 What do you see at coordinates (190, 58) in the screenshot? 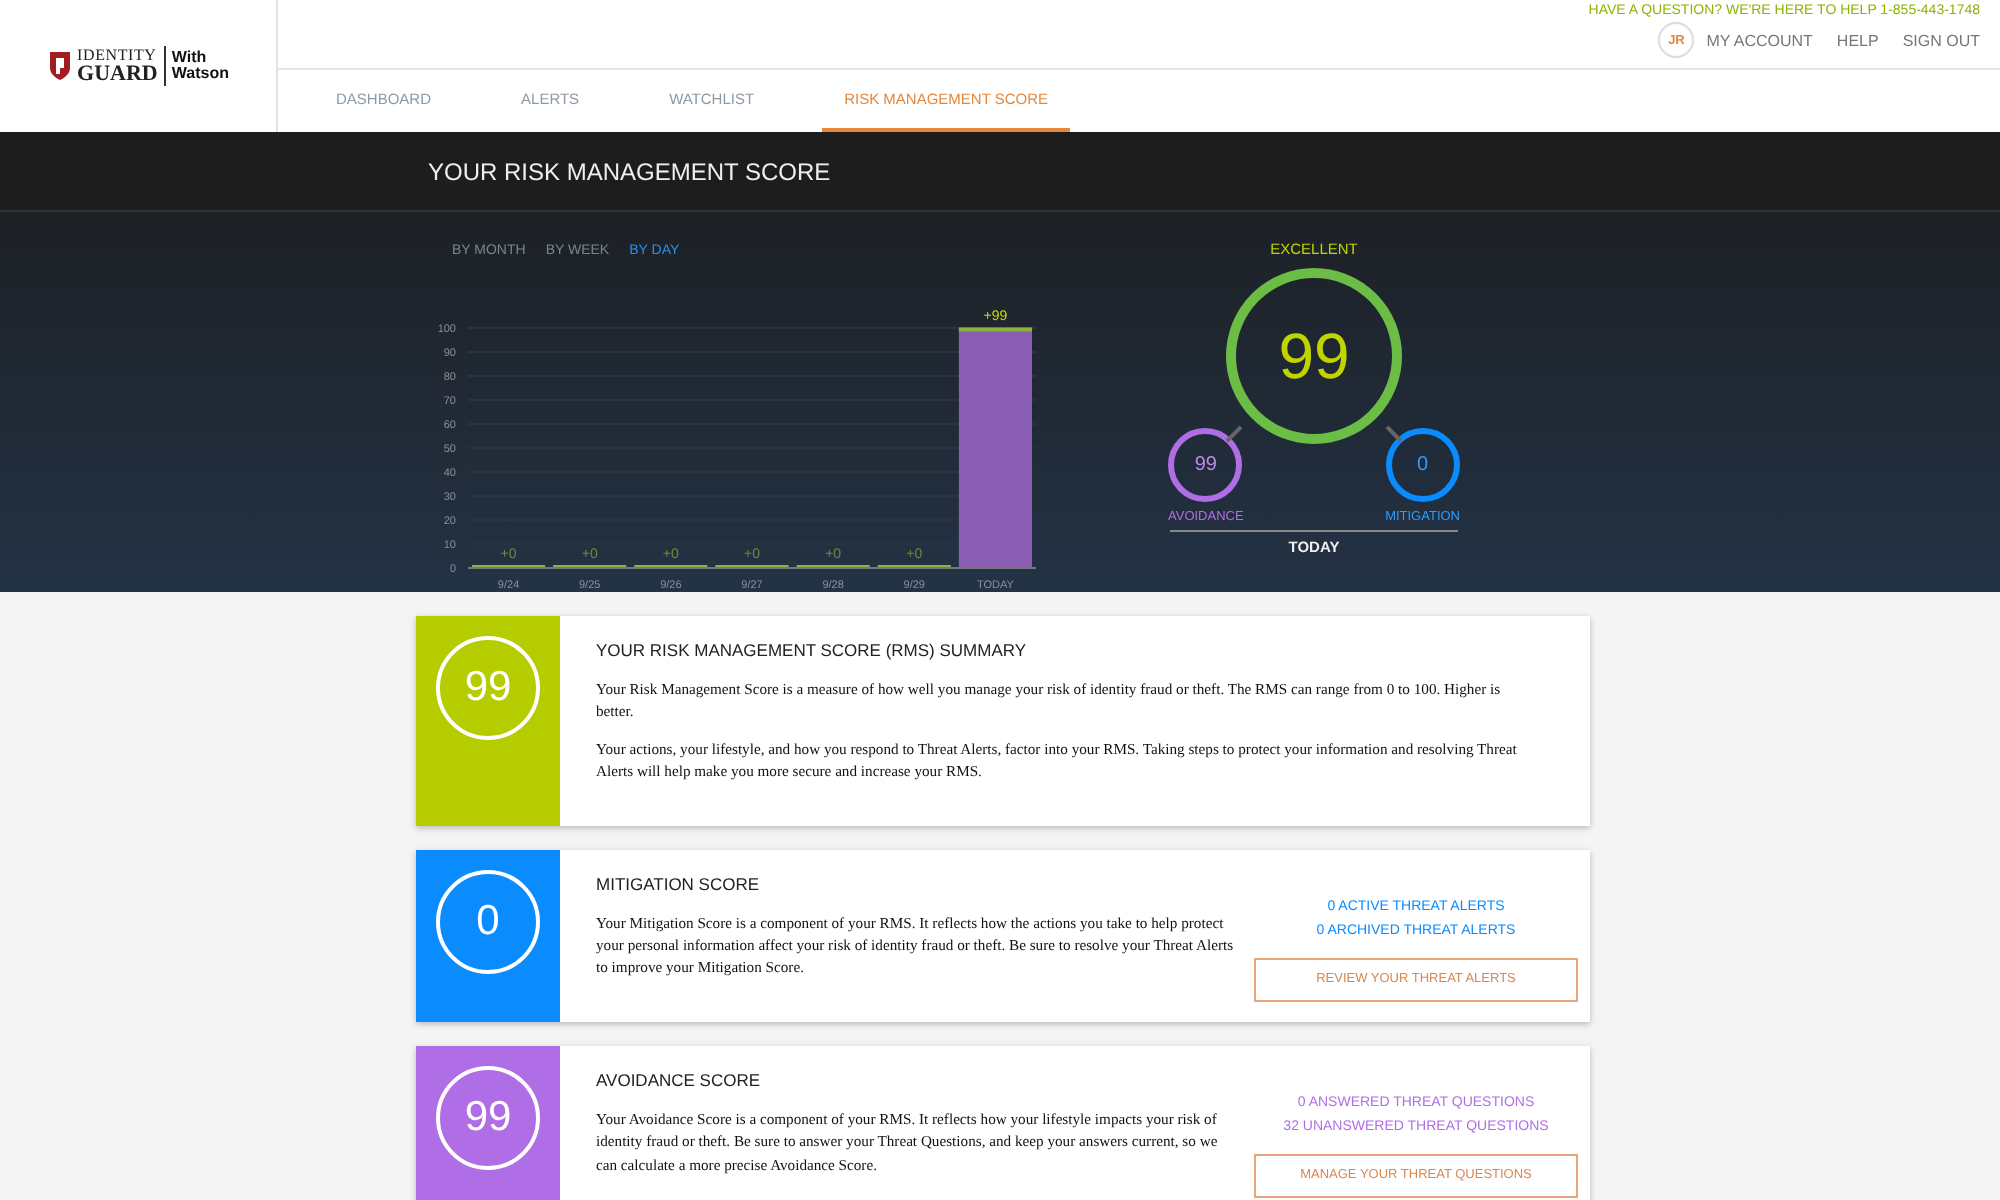
I see `partner-name: With` at bounding box center [190, 58].